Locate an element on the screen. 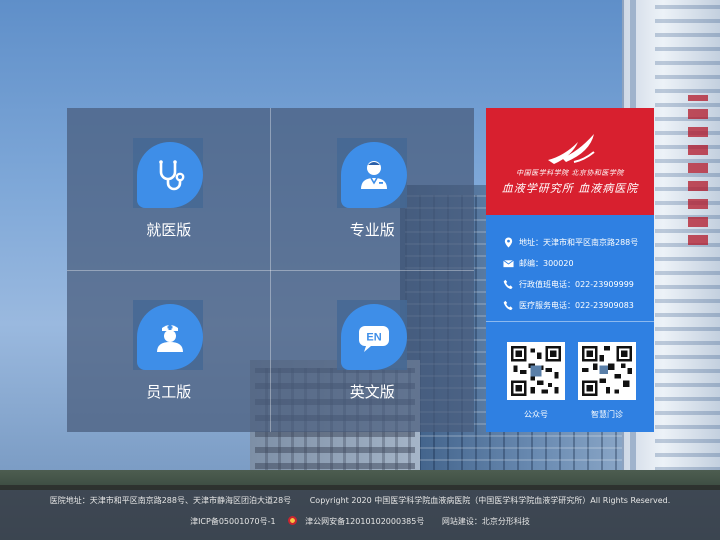 The height and width of the screenshot is (540, 720). card-divider is located at coordinates (570, 321).